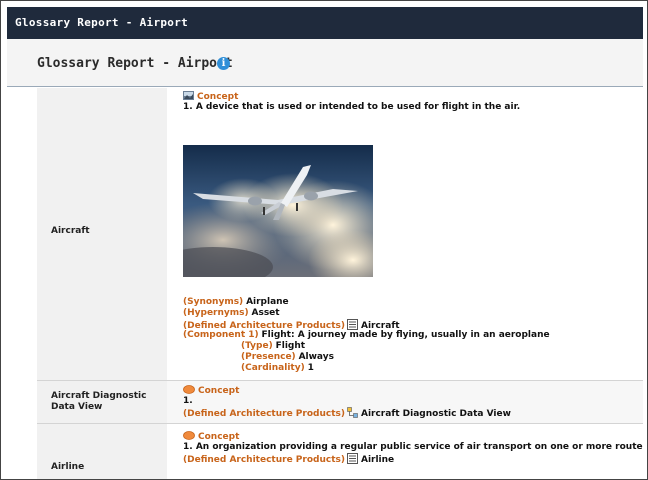 The height and width of the screenshot is (480, 648). I want to click on synonyms-line: (Synonyms) Airplane, so click(236, 302).